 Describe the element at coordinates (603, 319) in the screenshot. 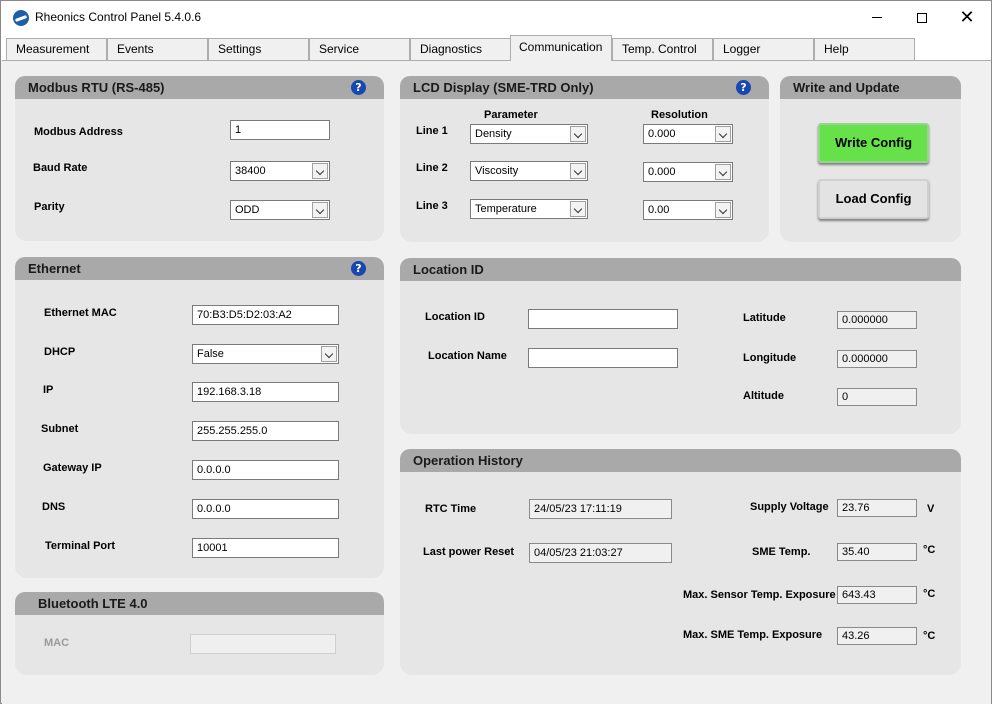

I see `location-id-input` at that location.